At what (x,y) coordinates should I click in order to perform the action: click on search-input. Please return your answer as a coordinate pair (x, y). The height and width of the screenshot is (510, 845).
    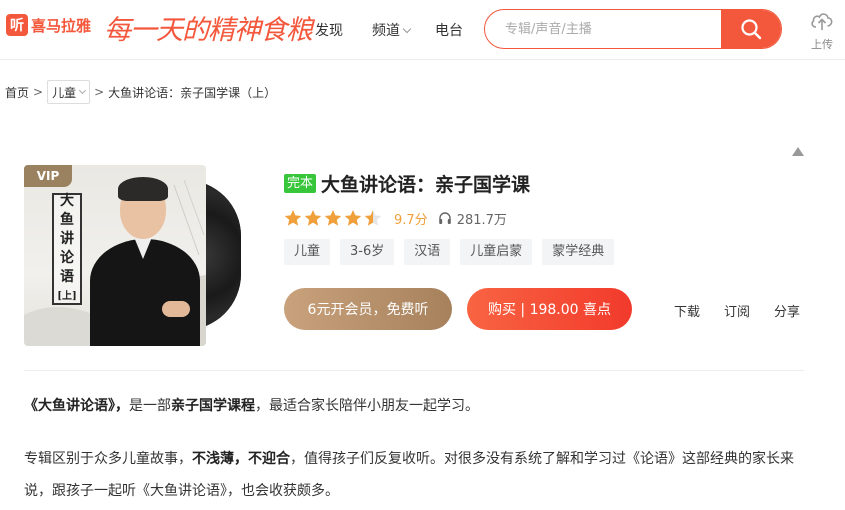
    Looking at the image, I should click on (603, 29).